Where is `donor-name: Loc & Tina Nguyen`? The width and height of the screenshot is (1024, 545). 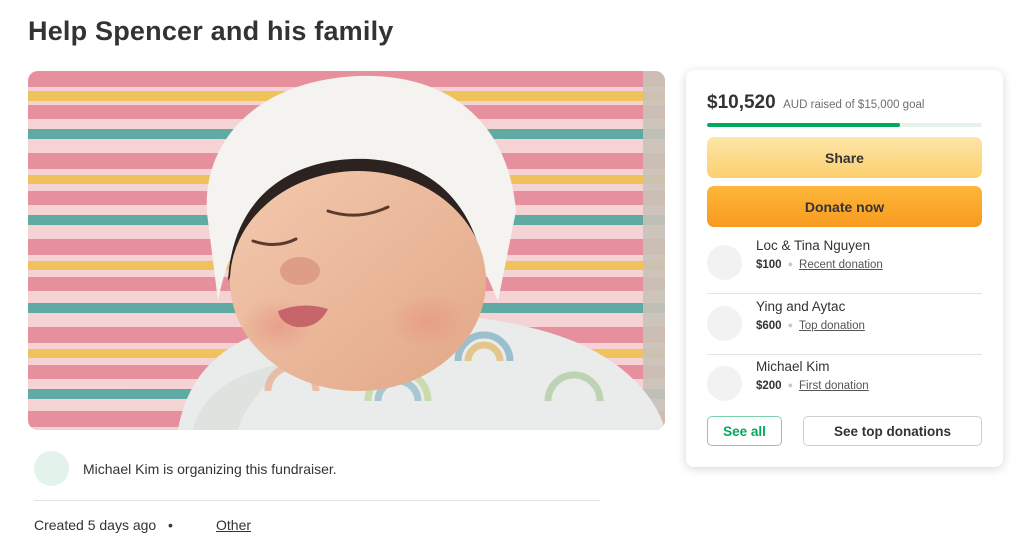 donor-name: Loc & Tina Nguyen is located at coordinates (813, 245).